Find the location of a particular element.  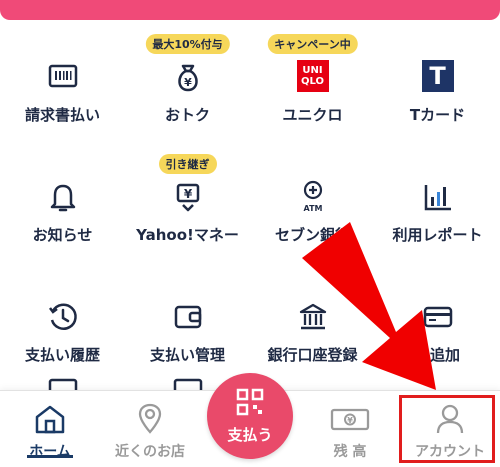

menu-item-uniqlo: キャンペーン中 UNI QLO ユニクロ is located at coordinates (312, 80).